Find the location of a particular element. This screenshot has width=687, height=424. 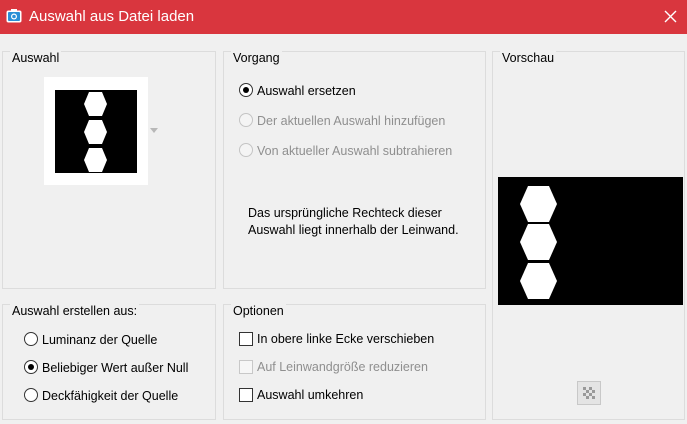

radio-label: Von aktueller Auswahl subtrahieren is located at coordinates (355, 151).